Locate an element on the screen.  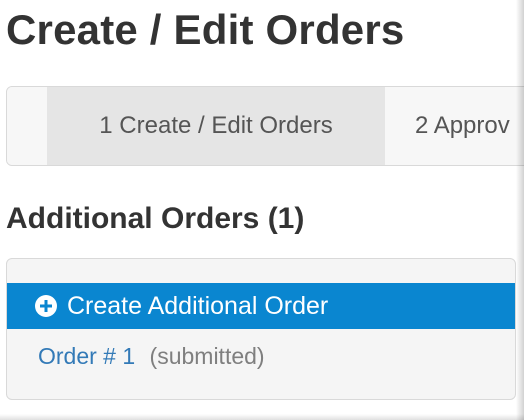
step-2-label: 2 Approv is located at coordinates (462, 125).